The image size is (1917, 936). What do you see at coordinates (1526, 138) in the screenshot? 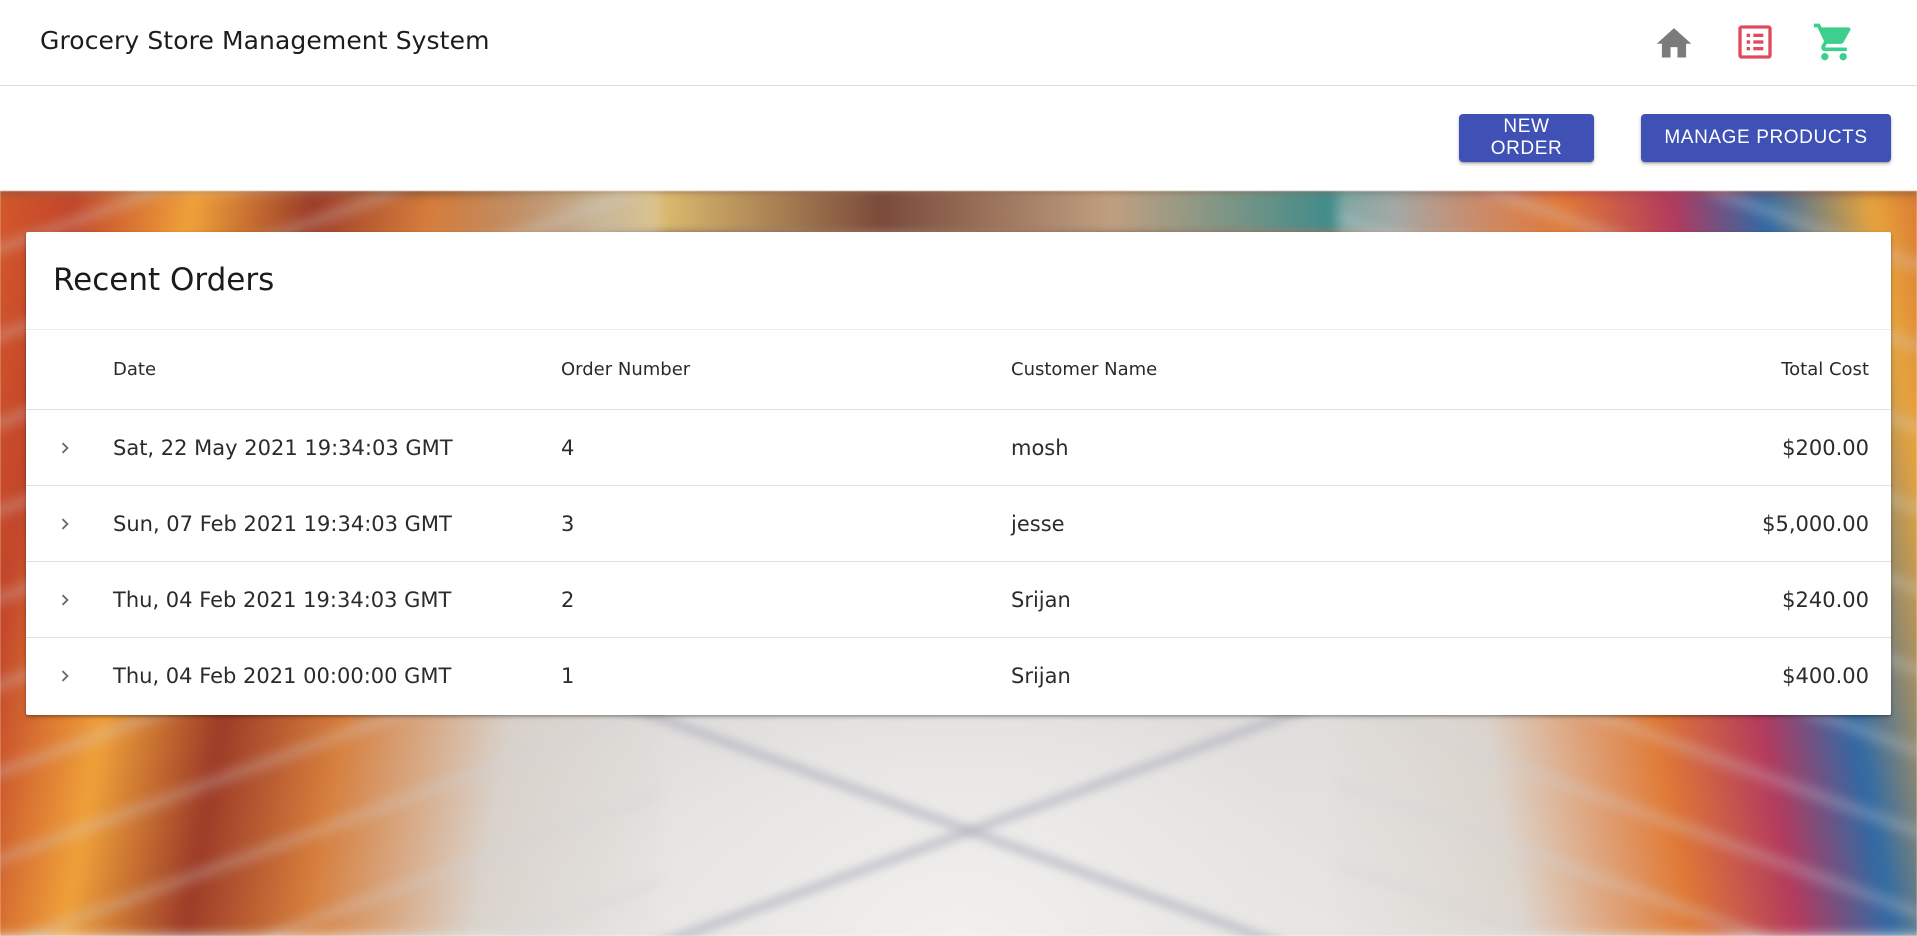
I see `new-order-button: NEW ORDER` at bounding box center [1526, 138].